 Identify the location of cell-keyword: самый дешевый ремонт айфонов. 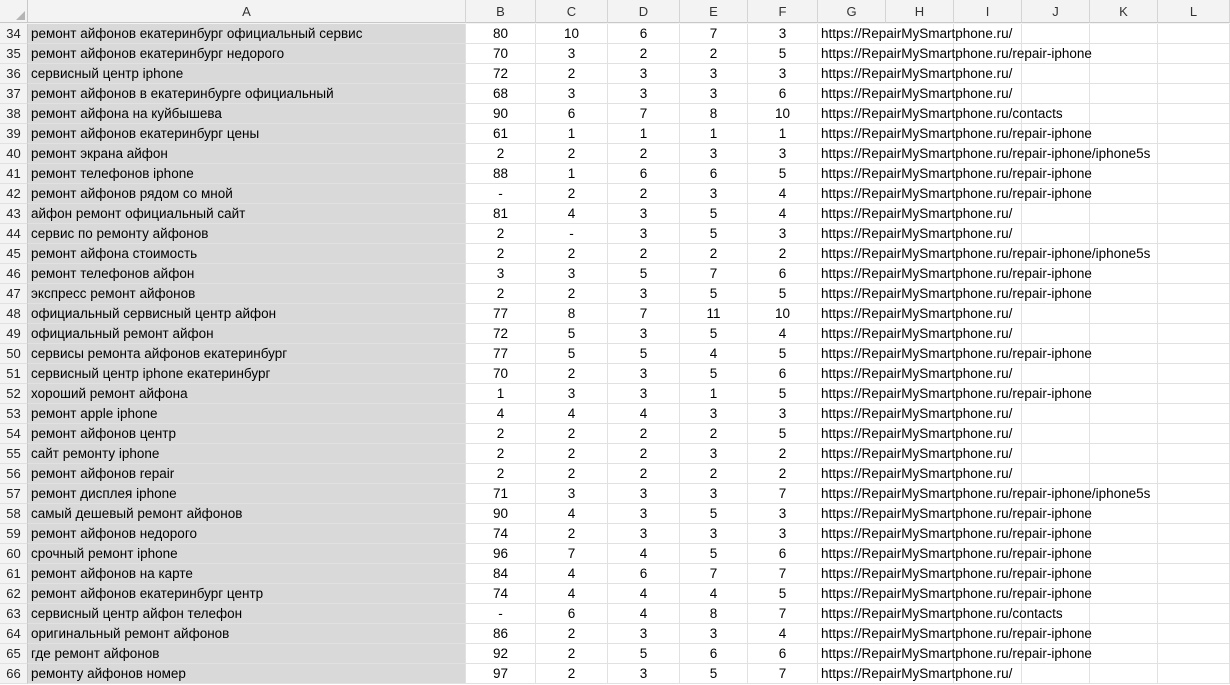
(247, 514).